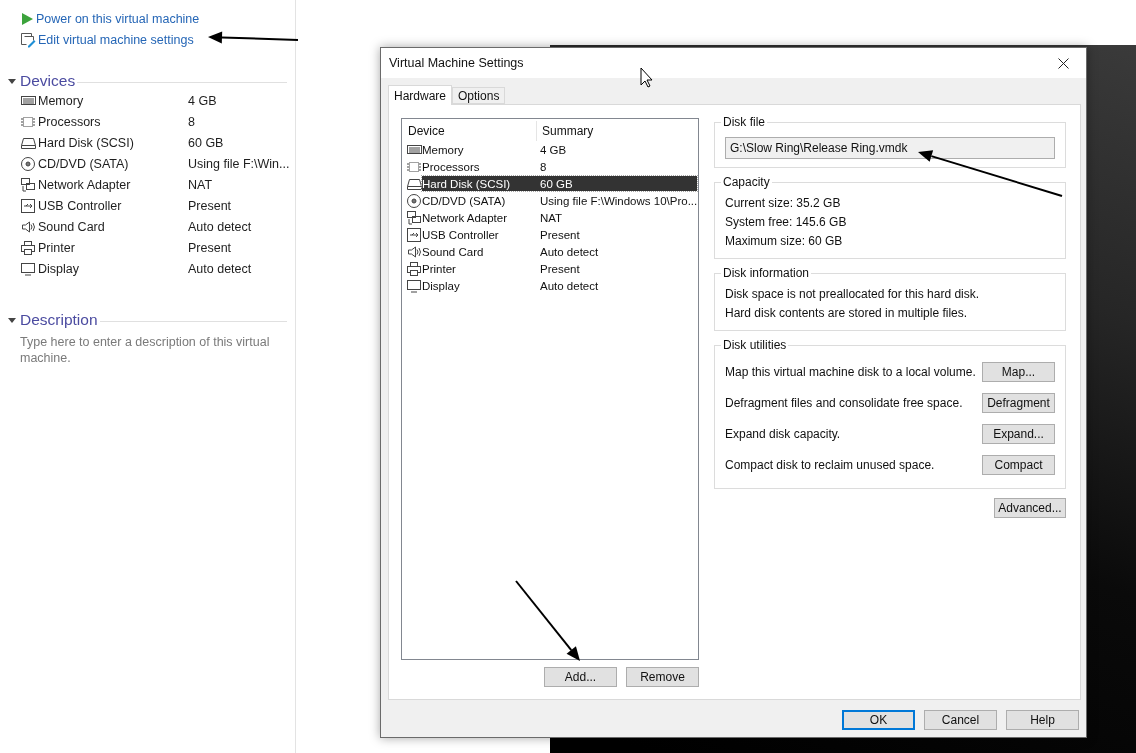  I want to click on group-title: Disk utilities, so click(755, 345).